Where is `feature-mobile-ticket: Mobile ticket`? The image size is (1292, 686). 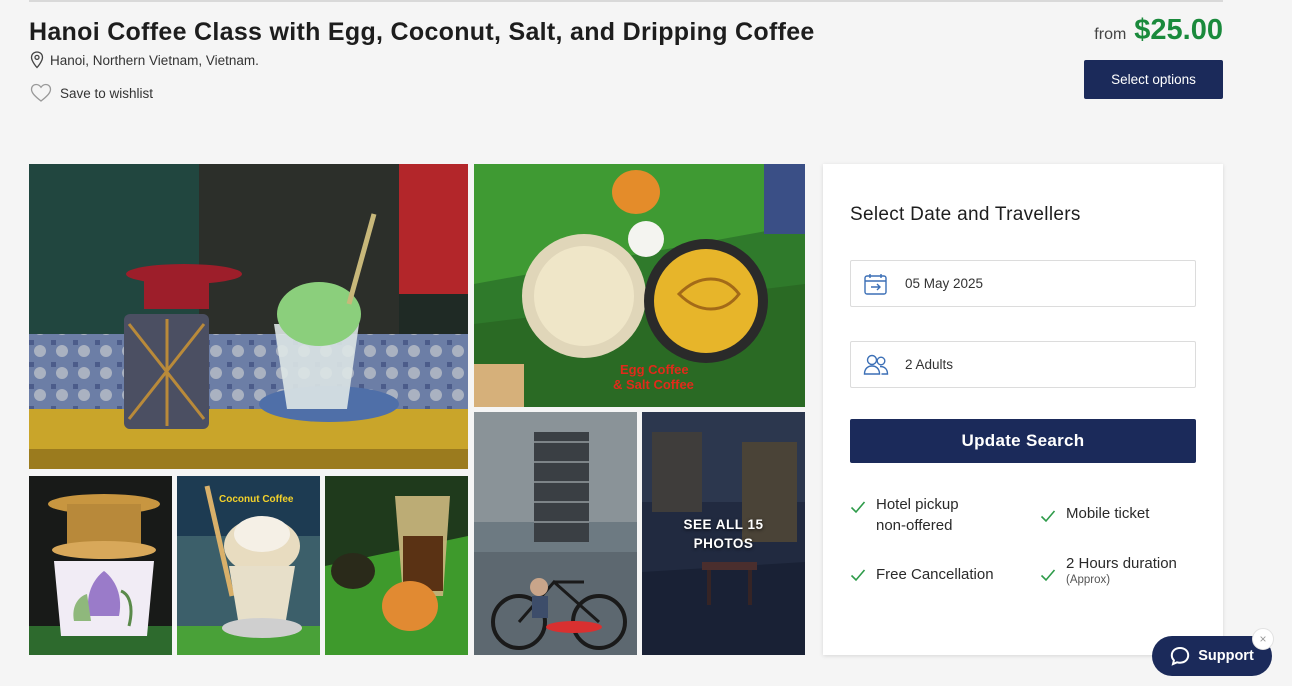 feature-mobile-ticket: Mobile ticket is located at coordinates (1094, 514).